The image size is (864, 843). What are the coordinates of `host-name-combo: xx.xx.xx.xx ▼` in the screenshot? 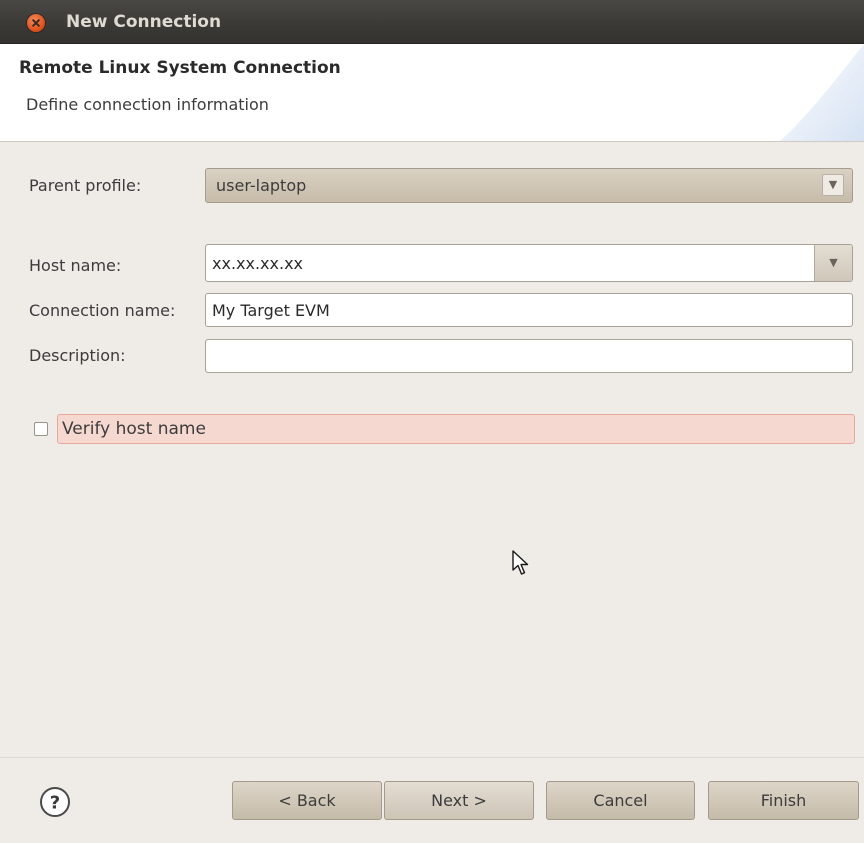 It's located at (529, 263).